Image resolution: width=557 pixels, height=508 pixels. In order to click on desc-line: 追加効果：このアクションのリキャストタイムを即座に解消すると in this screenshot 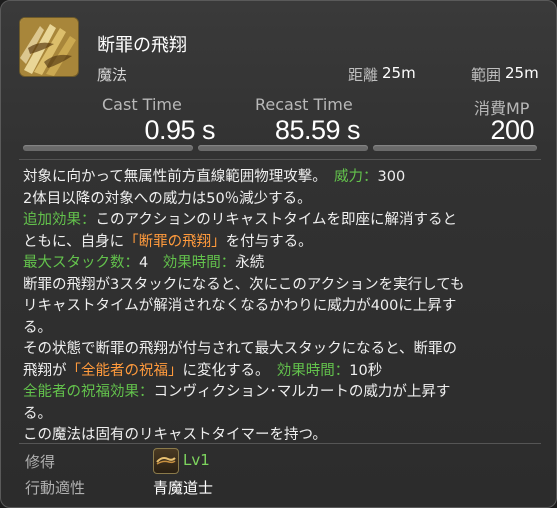, I will do `click(283, 221)`.